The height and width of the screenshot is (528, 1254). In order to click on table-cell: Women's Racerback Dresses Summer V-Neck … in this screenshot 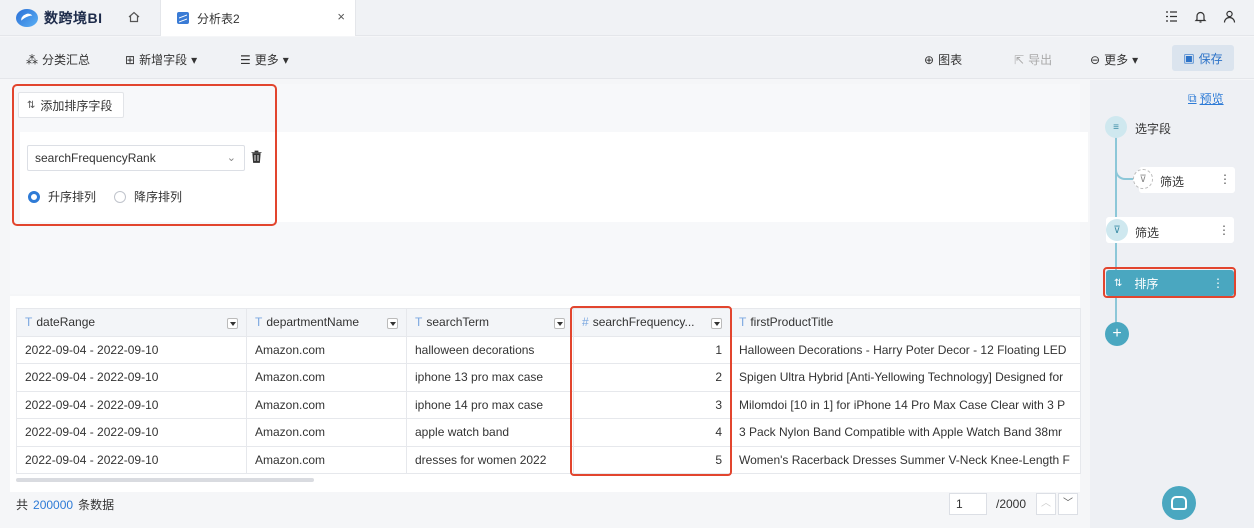, I will do `click(905, 459)`.